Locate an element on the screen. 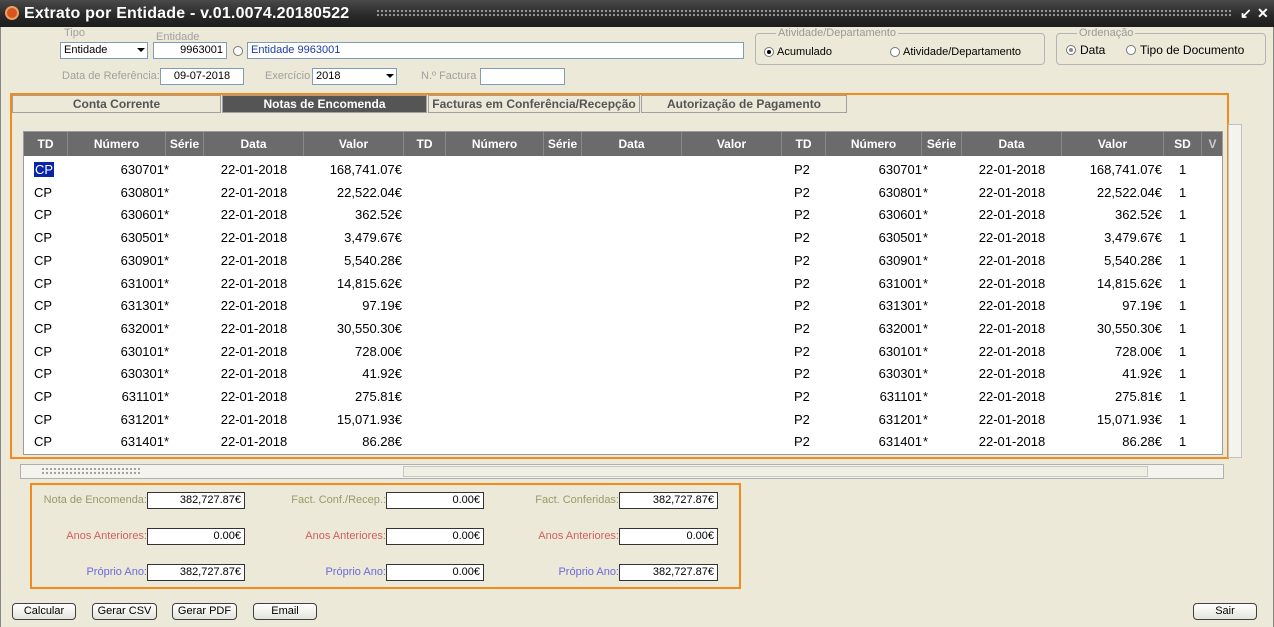  cell-valor: 362.52€ is located at coordinates (353, 215).